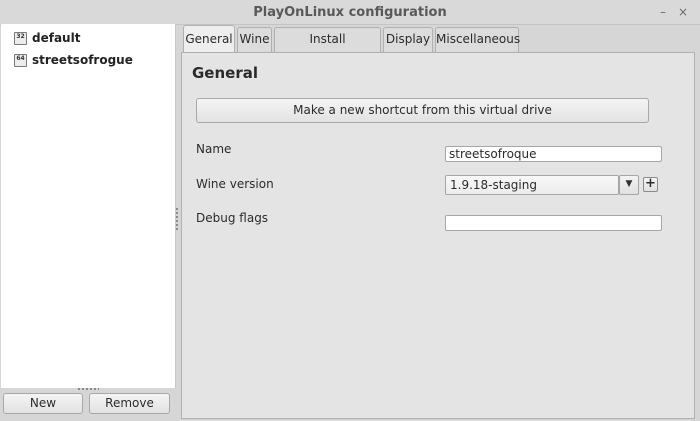  I want to click on page-title: General, so click(225, 73).